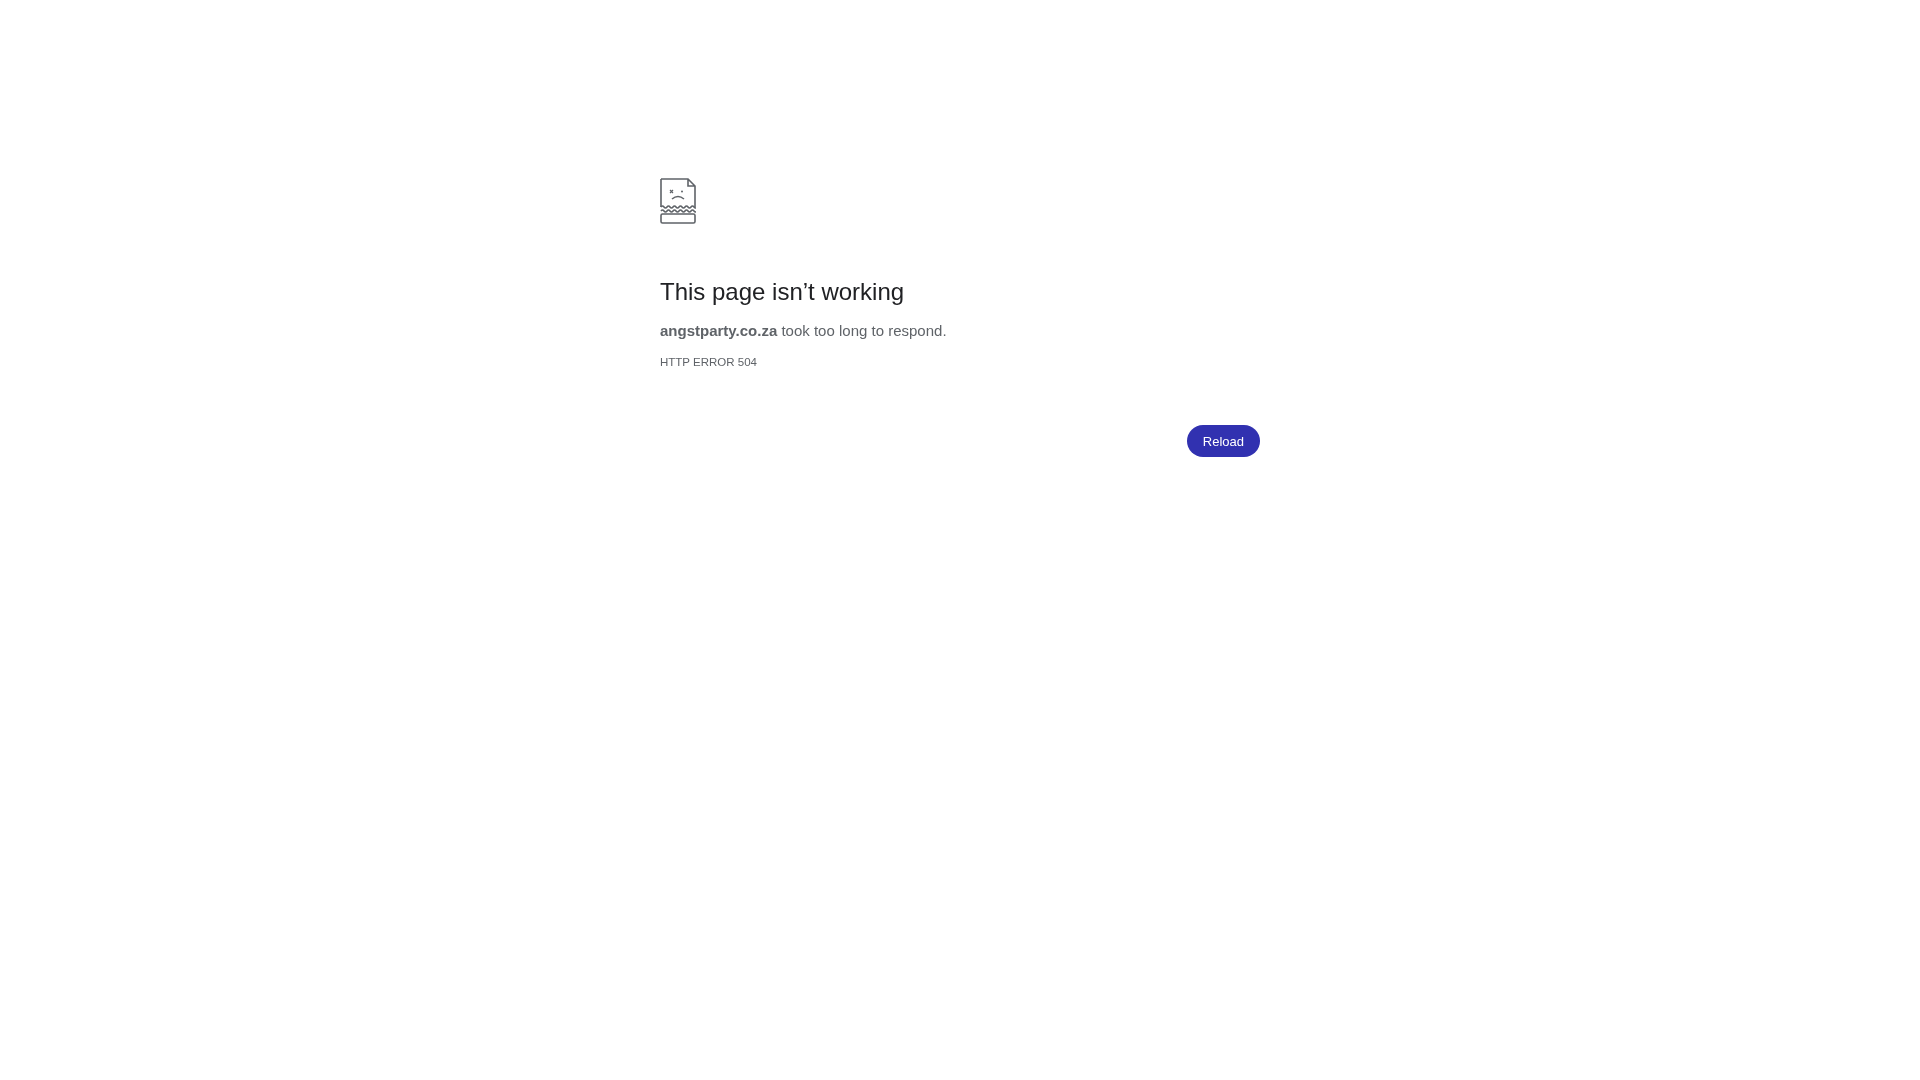  I want to click on error-message: angstparty.co.za took too long to respond., so click(803, 331).